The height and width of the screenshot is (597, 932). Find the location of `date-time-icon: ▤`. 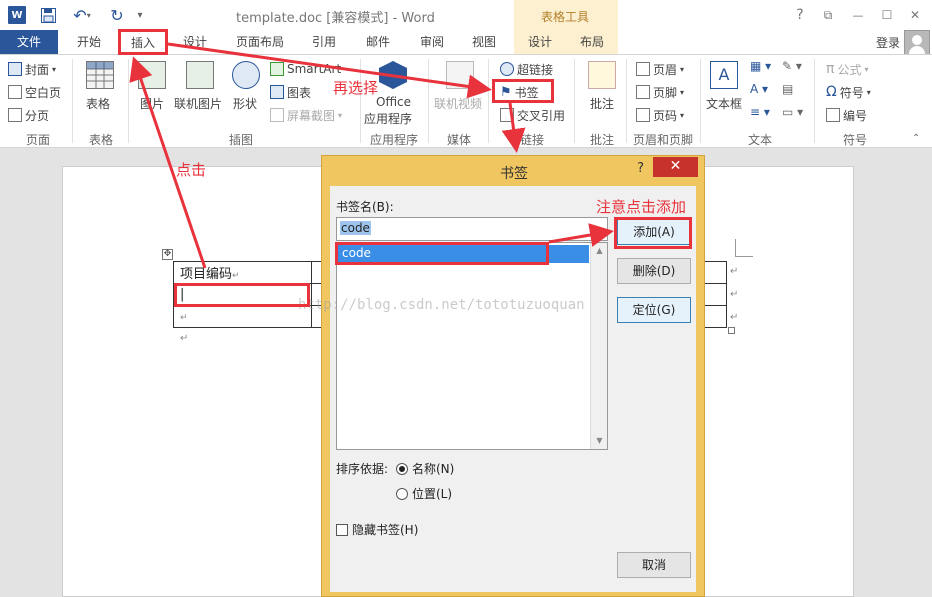

date-time-icon: ▤ is located at coordinates (787, 89).